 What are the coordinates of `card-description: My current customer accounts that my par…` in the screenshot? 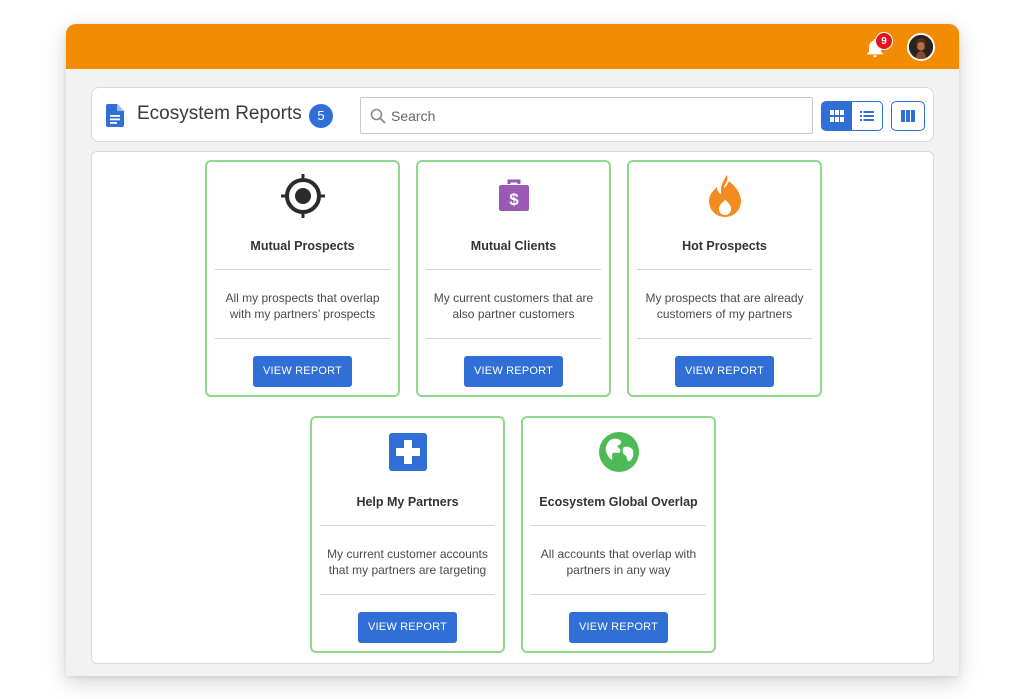 It's located at (407, 562).